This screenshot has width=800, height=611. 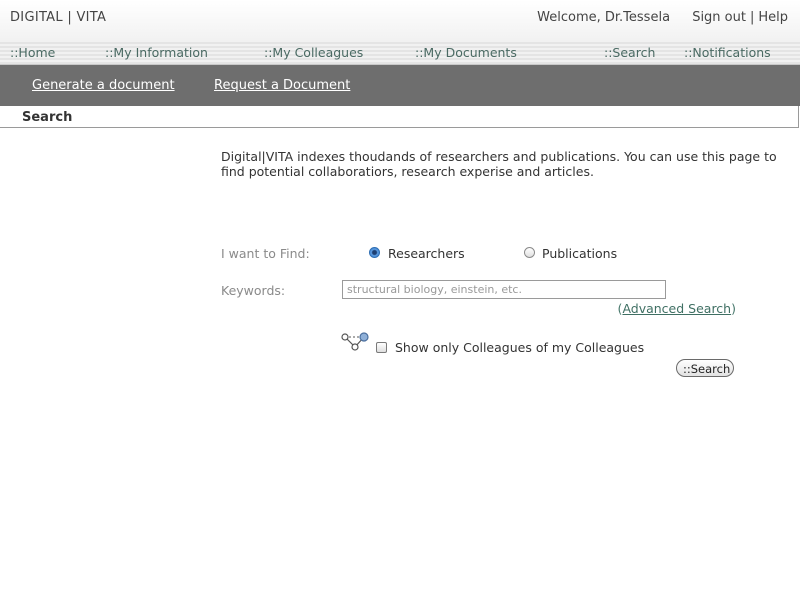 I want to click on advanced-search-link: Advanced Search, so click(x=676, y=308).